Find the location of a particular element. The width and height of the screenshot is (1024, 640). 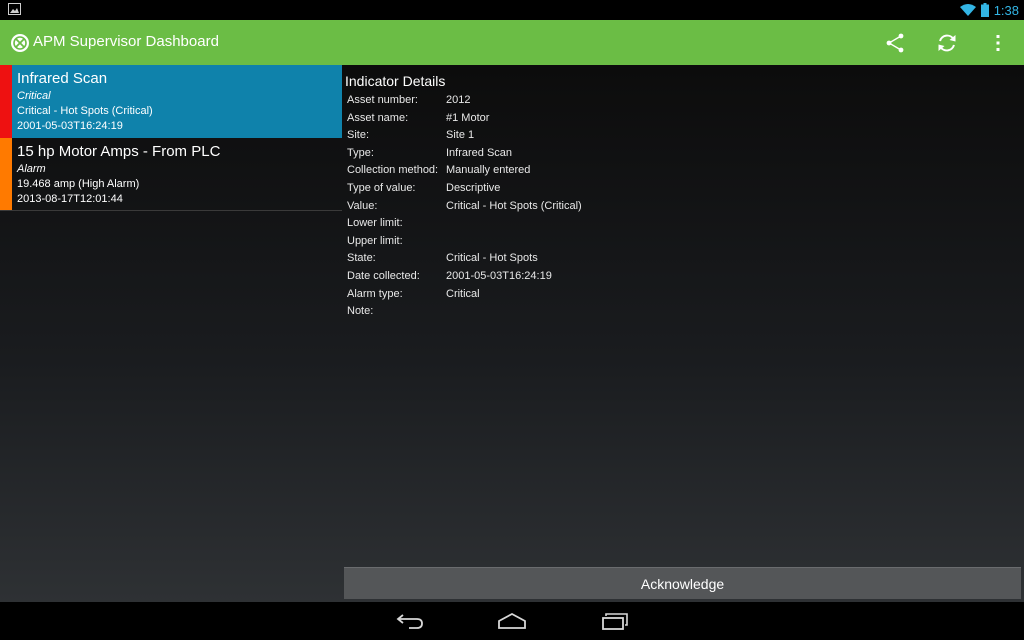

detail-row-asset-name: Asset name: #1 Motor is located at coordinates (680, 121).